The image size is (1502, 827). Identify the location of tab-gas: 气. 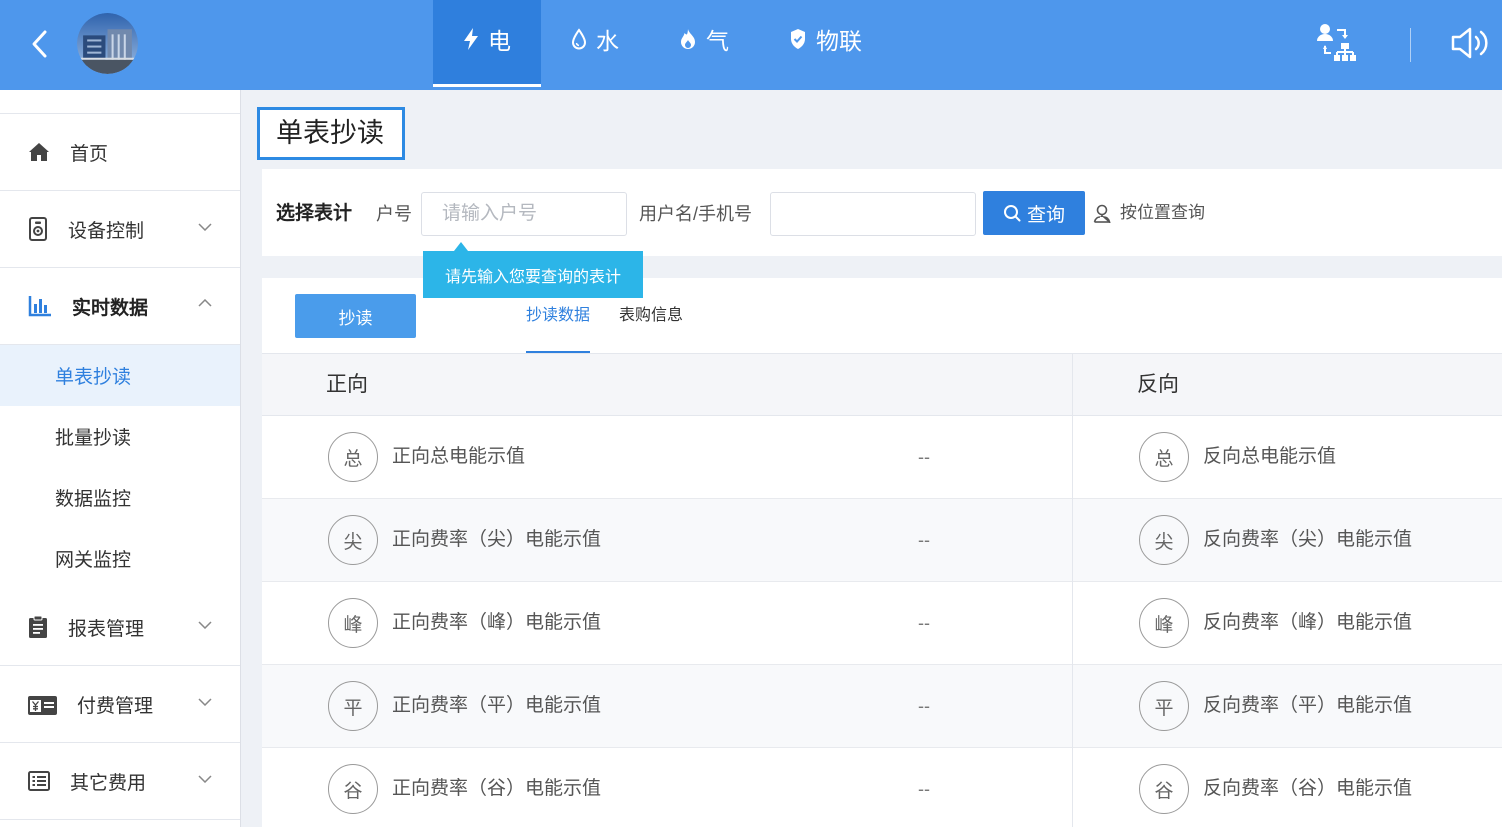
(704, 43).